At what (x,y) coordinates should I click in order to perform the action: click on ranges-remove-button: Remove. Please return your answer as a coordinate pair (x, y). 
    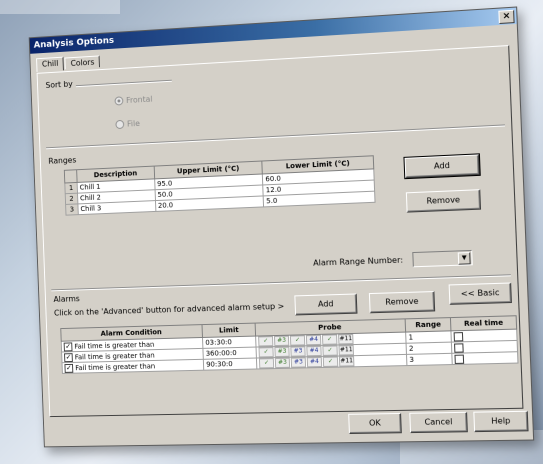
    Looking at the image, I should click on (443, 200).